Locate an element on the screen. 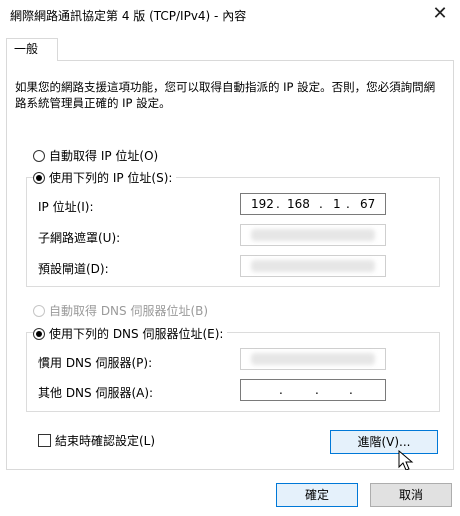 The image size is (460, 516). mouse-pointer-icon is located at coordinates (406, 460).